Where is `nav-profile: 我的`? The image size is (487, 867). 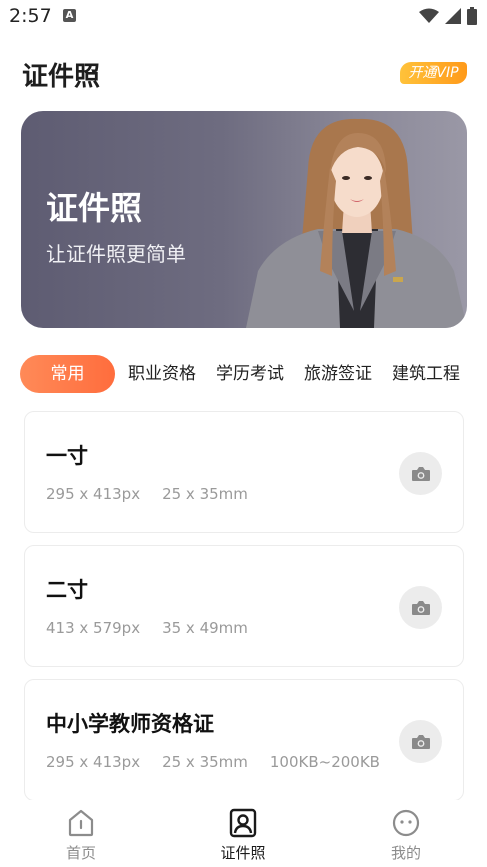
nav-profile: 我的 is located at coordinates (406, 835).